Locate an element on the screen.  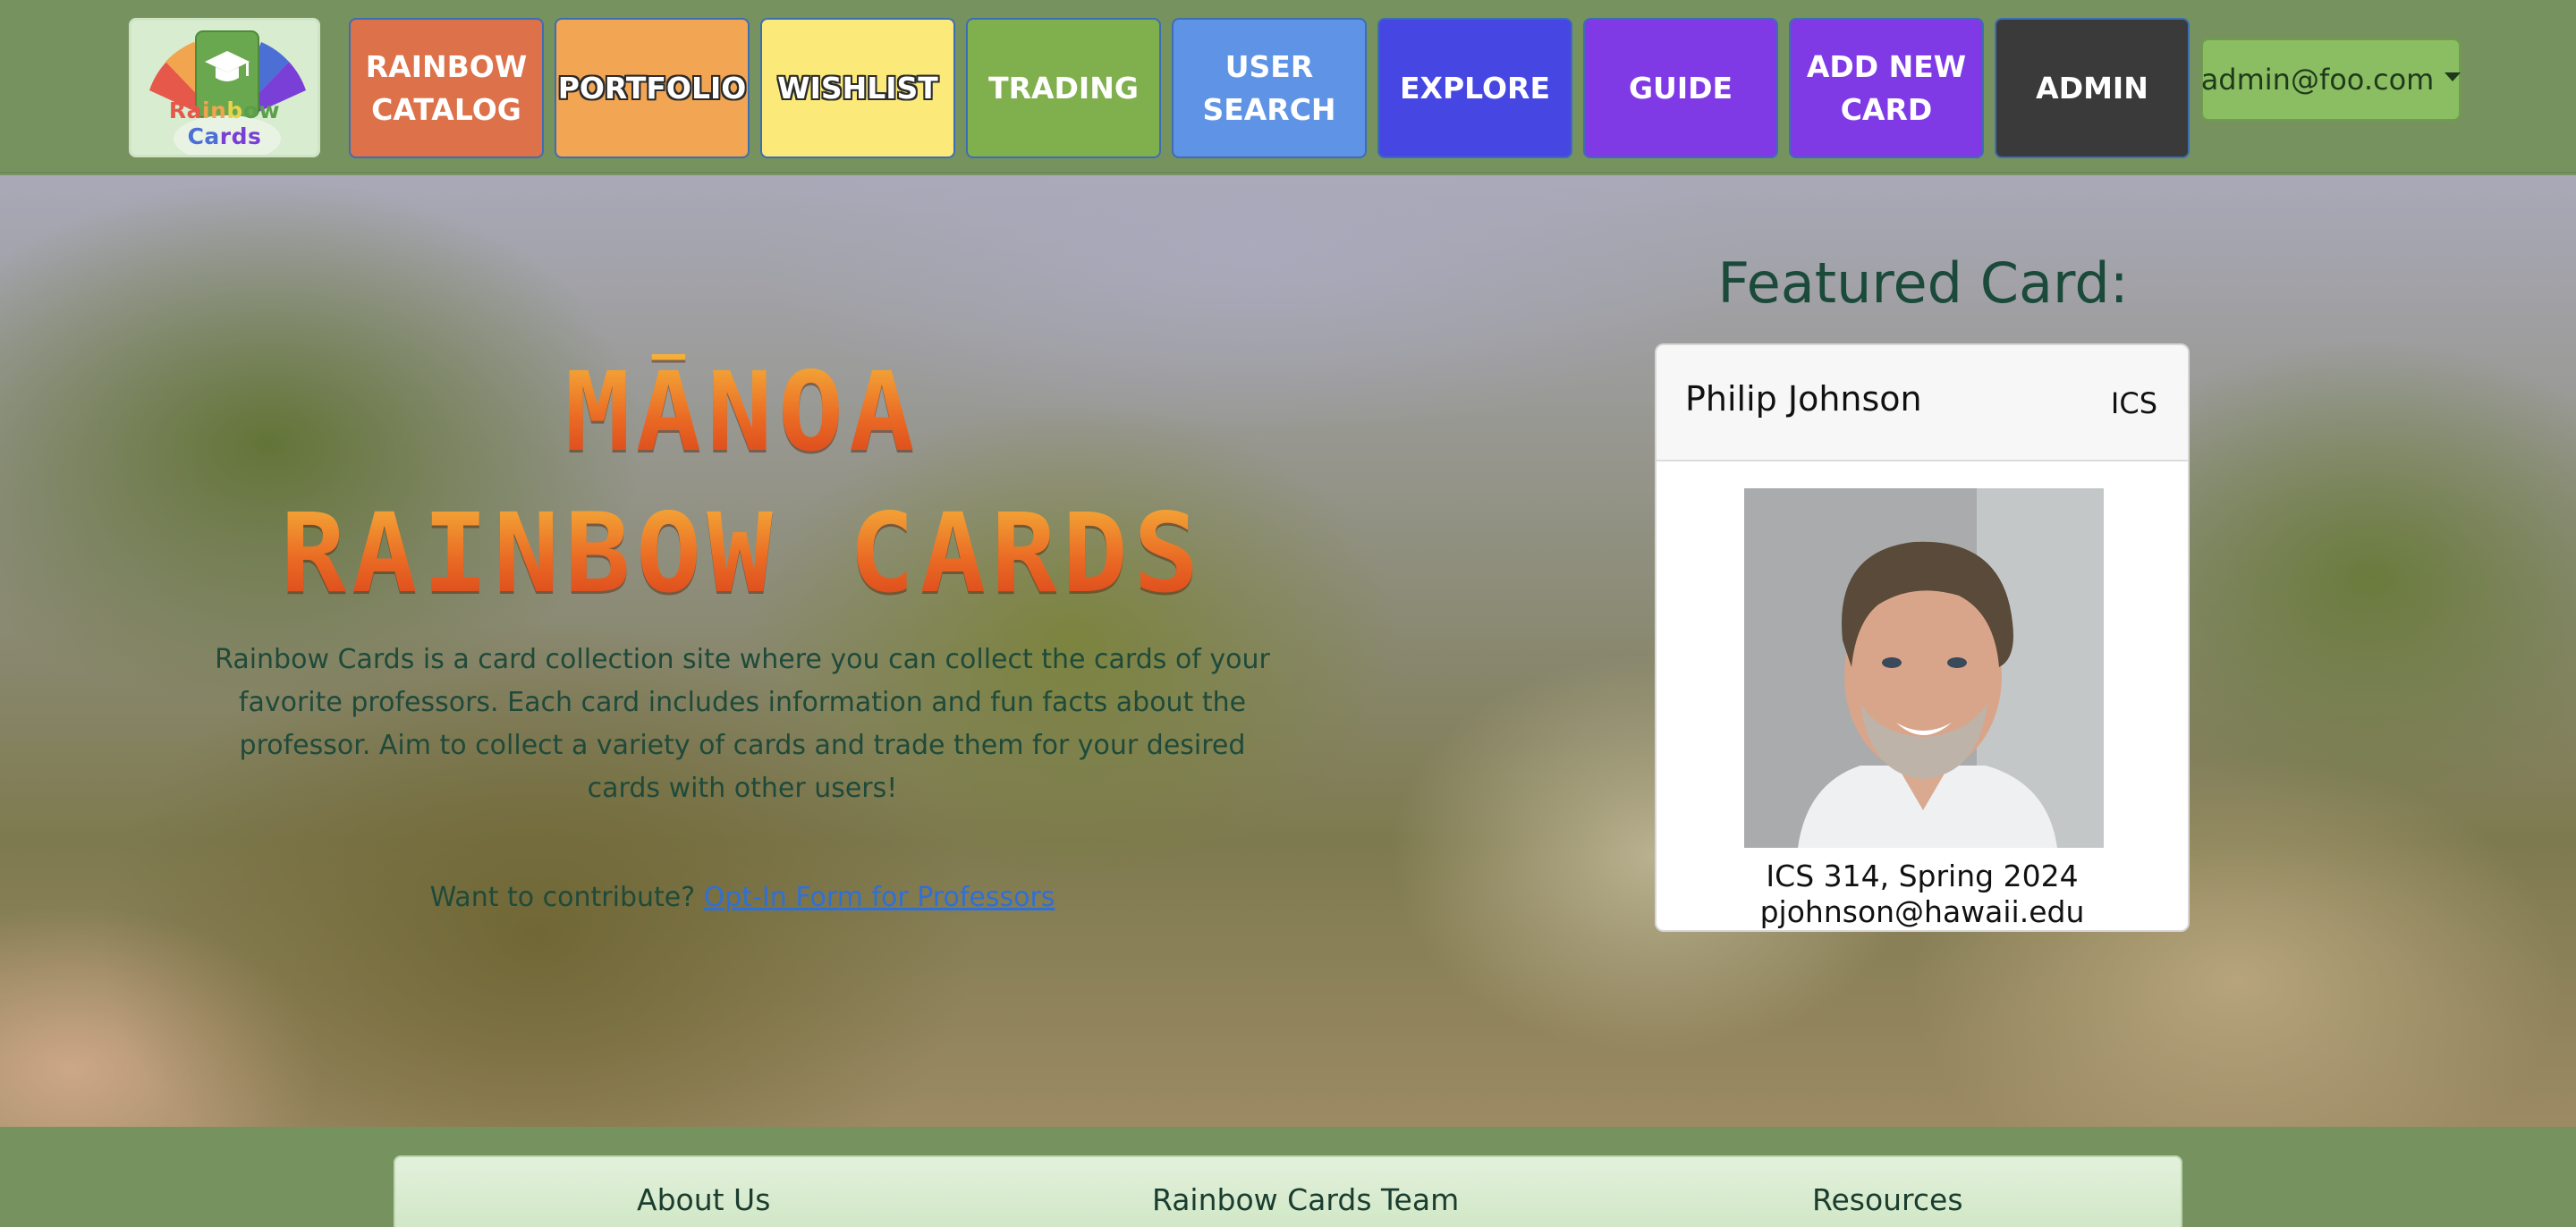
hero-title-line1: MĀNOA is located at coordinates (742, 412).